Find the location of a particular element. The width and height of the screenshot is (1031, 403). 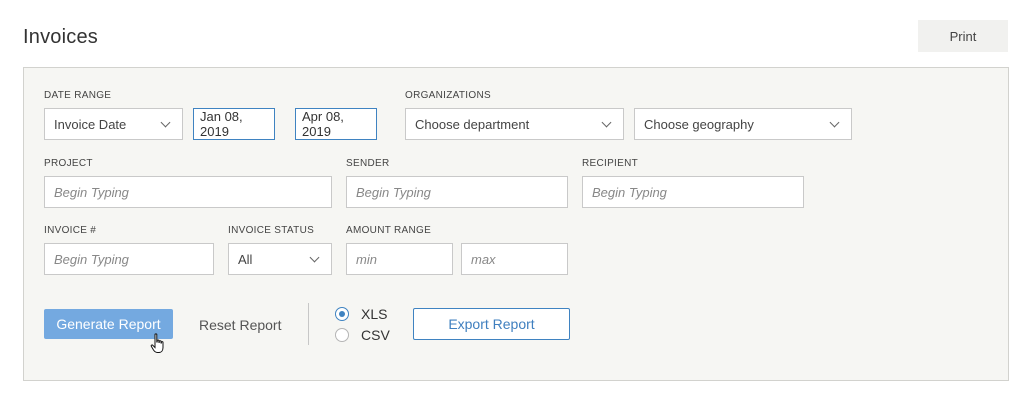

hand-cursor-icon is located at coordinates (157, 343).